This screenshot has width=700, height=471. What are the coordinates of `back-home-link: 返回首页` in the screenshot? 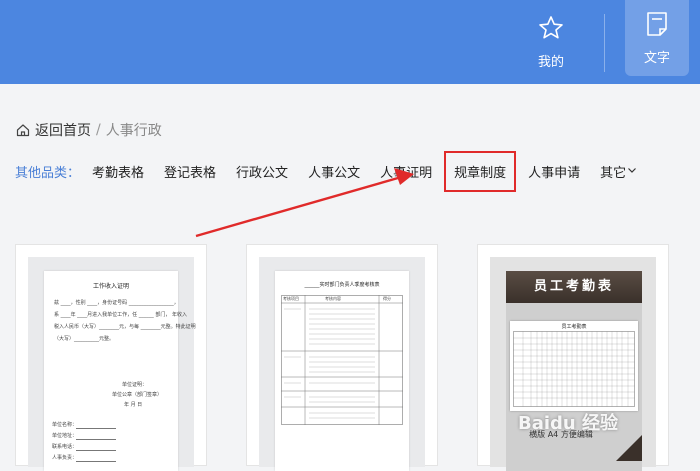 It's located at (63, 130).